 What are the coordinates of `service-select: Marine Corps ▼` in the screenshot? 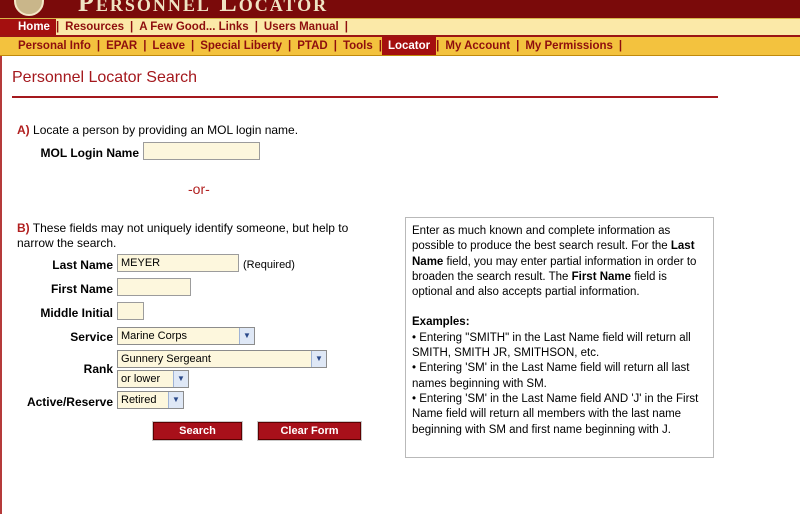 It's located at (186, 336).